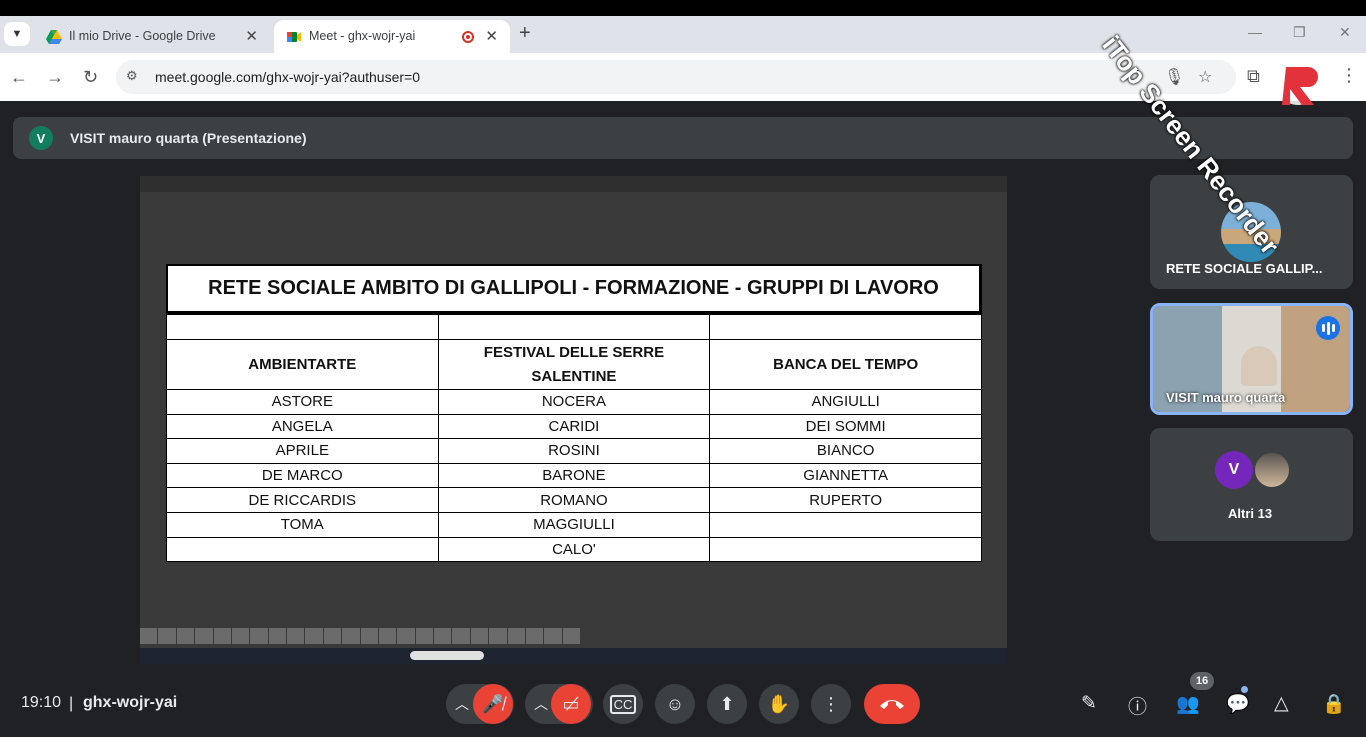 Image resolution: width=1366 pixels, height=737 pixels. What do you see at coordinates (574, 327) in the screenshot?
I see `table-row` at bounding box center [574, 327].